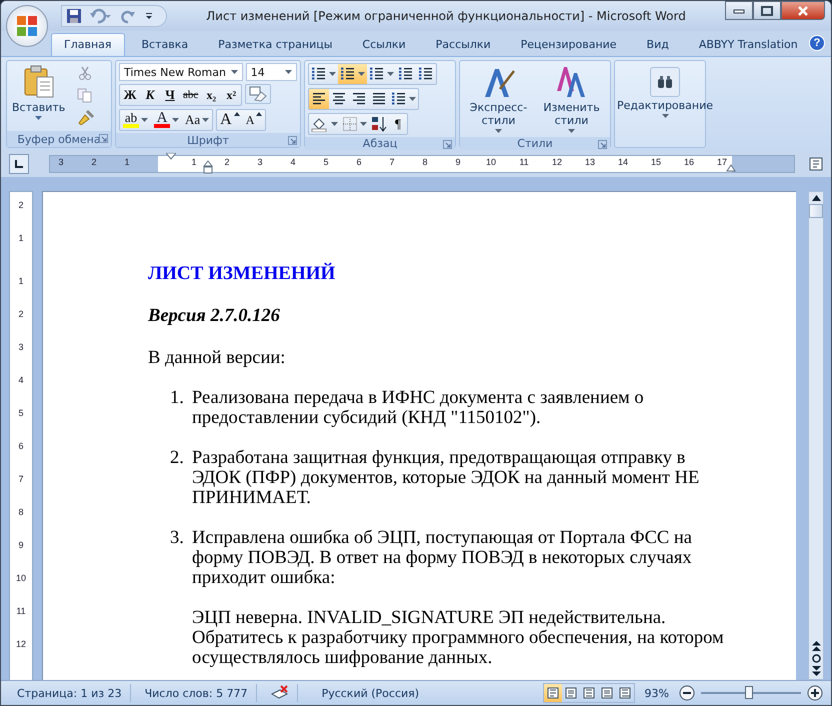 The height and width of the screenshot is (706, 832). What do you see at coordinates (816, 646) in the screenshot?
I see `previous-page-icon` at bounding box center [816, 646].